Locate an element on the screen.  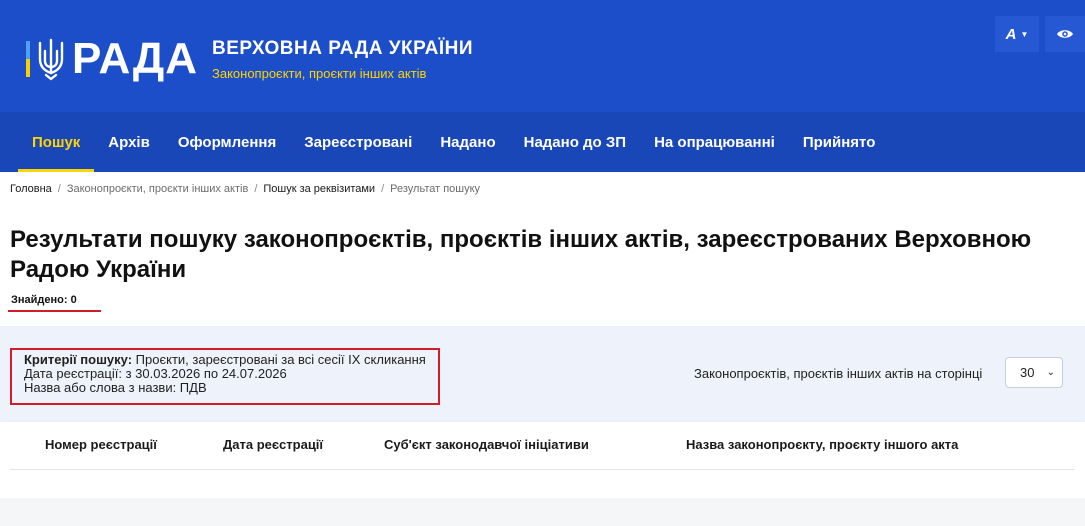
results-count-highlight is located at coordinates (54, 311).